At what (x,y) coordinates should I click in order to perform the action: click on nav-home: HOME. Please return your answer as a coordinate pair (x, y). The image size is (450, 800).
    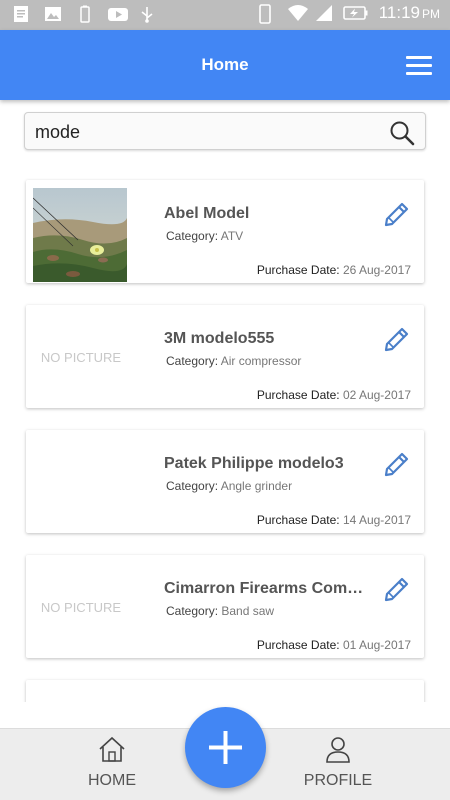
    Looking at the image, I should click on (112, 762).